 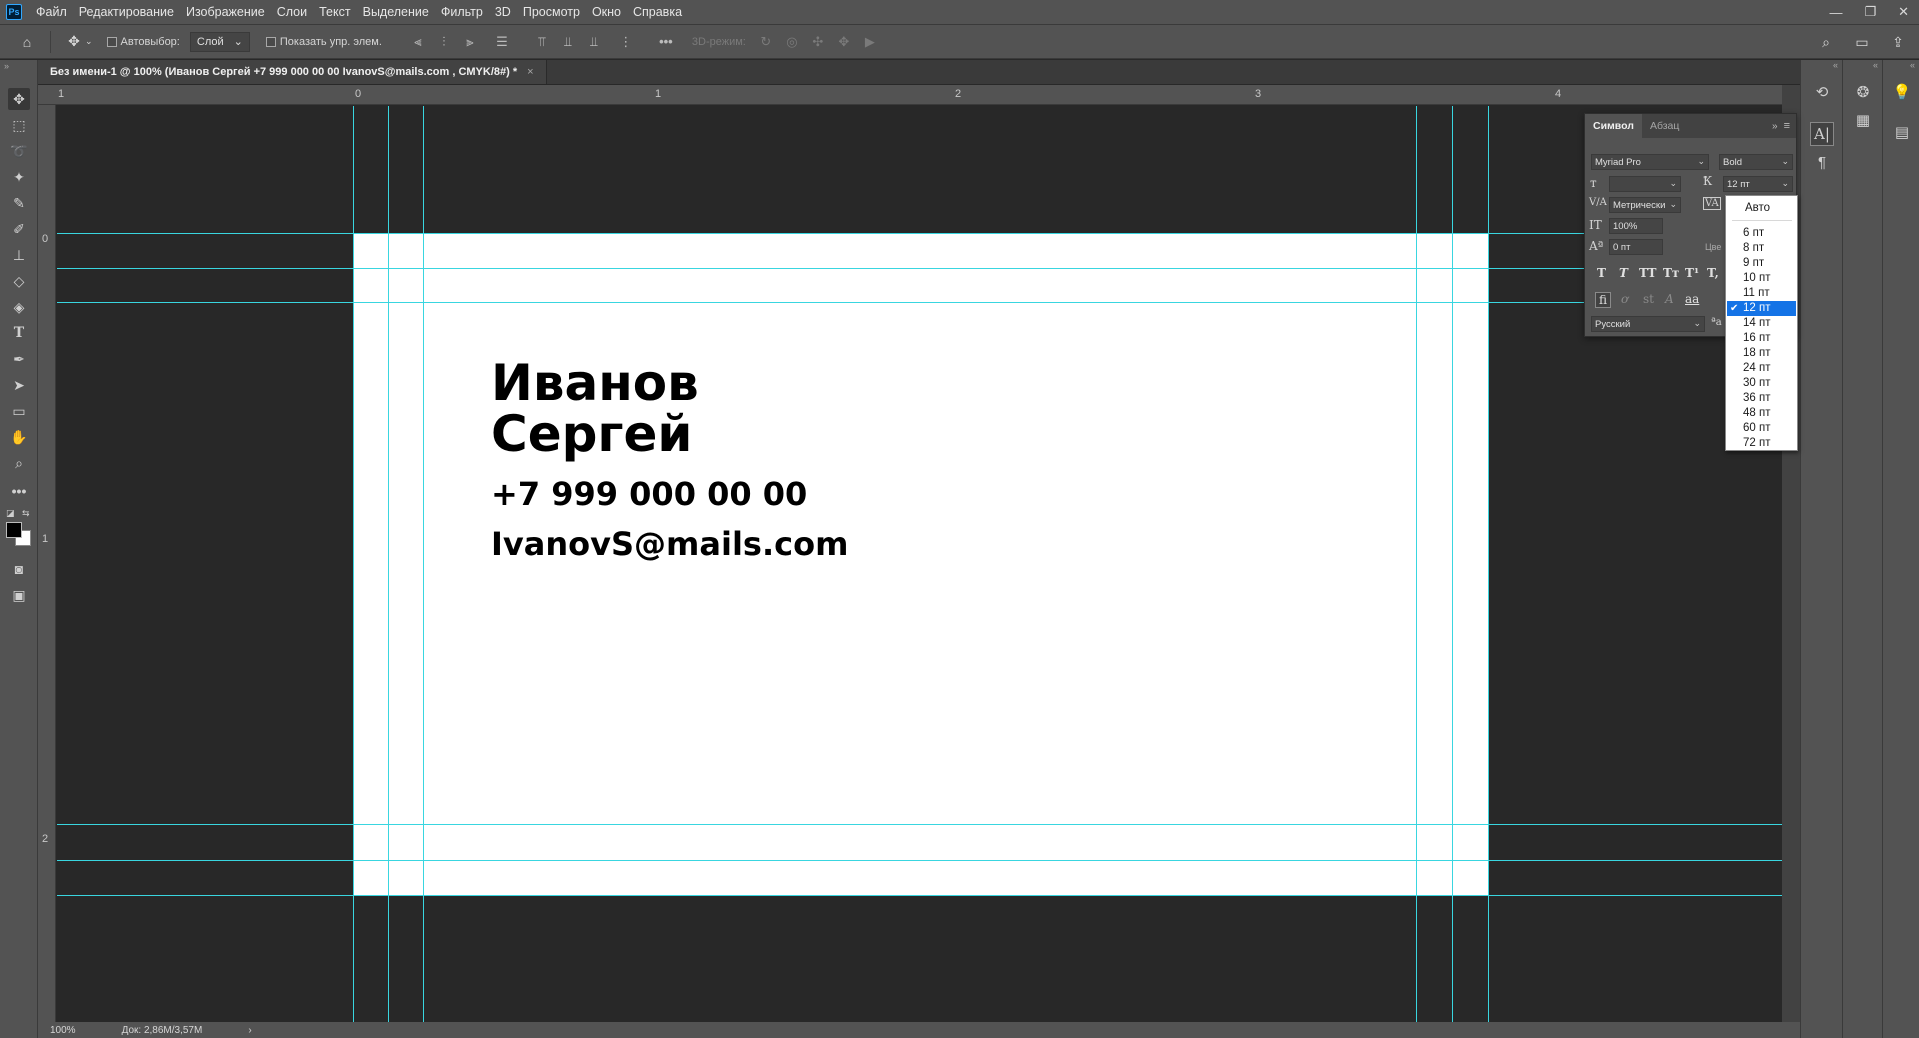 What do you see at coordinates (1623, 273) in the screenshot?
I see `faux-italic-icon: T` at bounding box center [1623, 273].